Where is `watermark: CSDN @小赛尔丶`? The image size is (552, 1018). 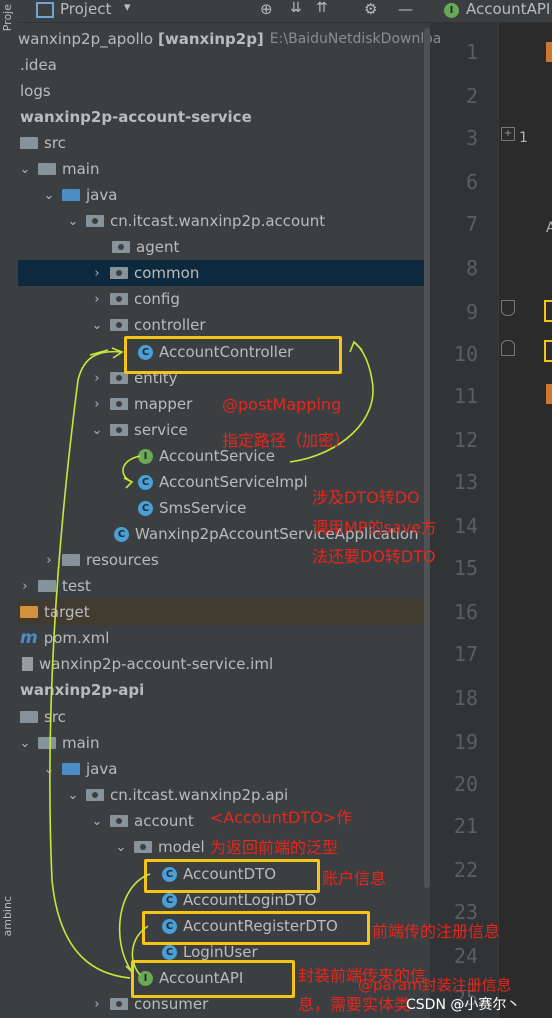 watermark: CSDN @小赛尔丶 is located at coordinates (463, 1005).